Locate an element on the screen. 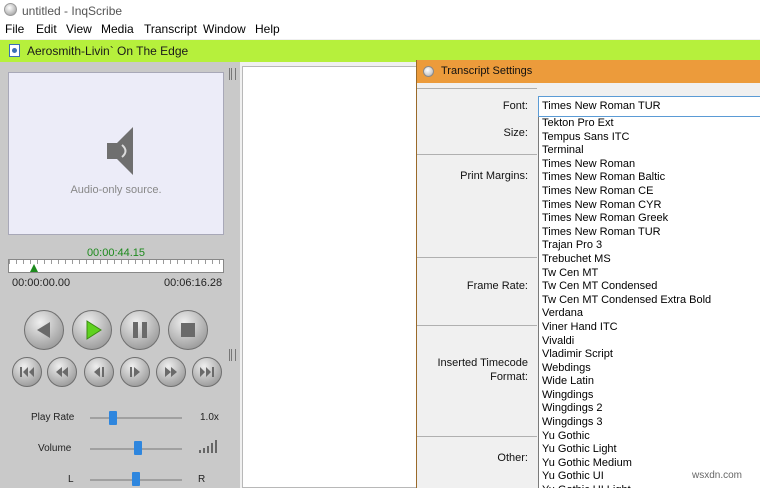  font-option: Tw Cen MT Condensed is located at coordinates (649, 287).